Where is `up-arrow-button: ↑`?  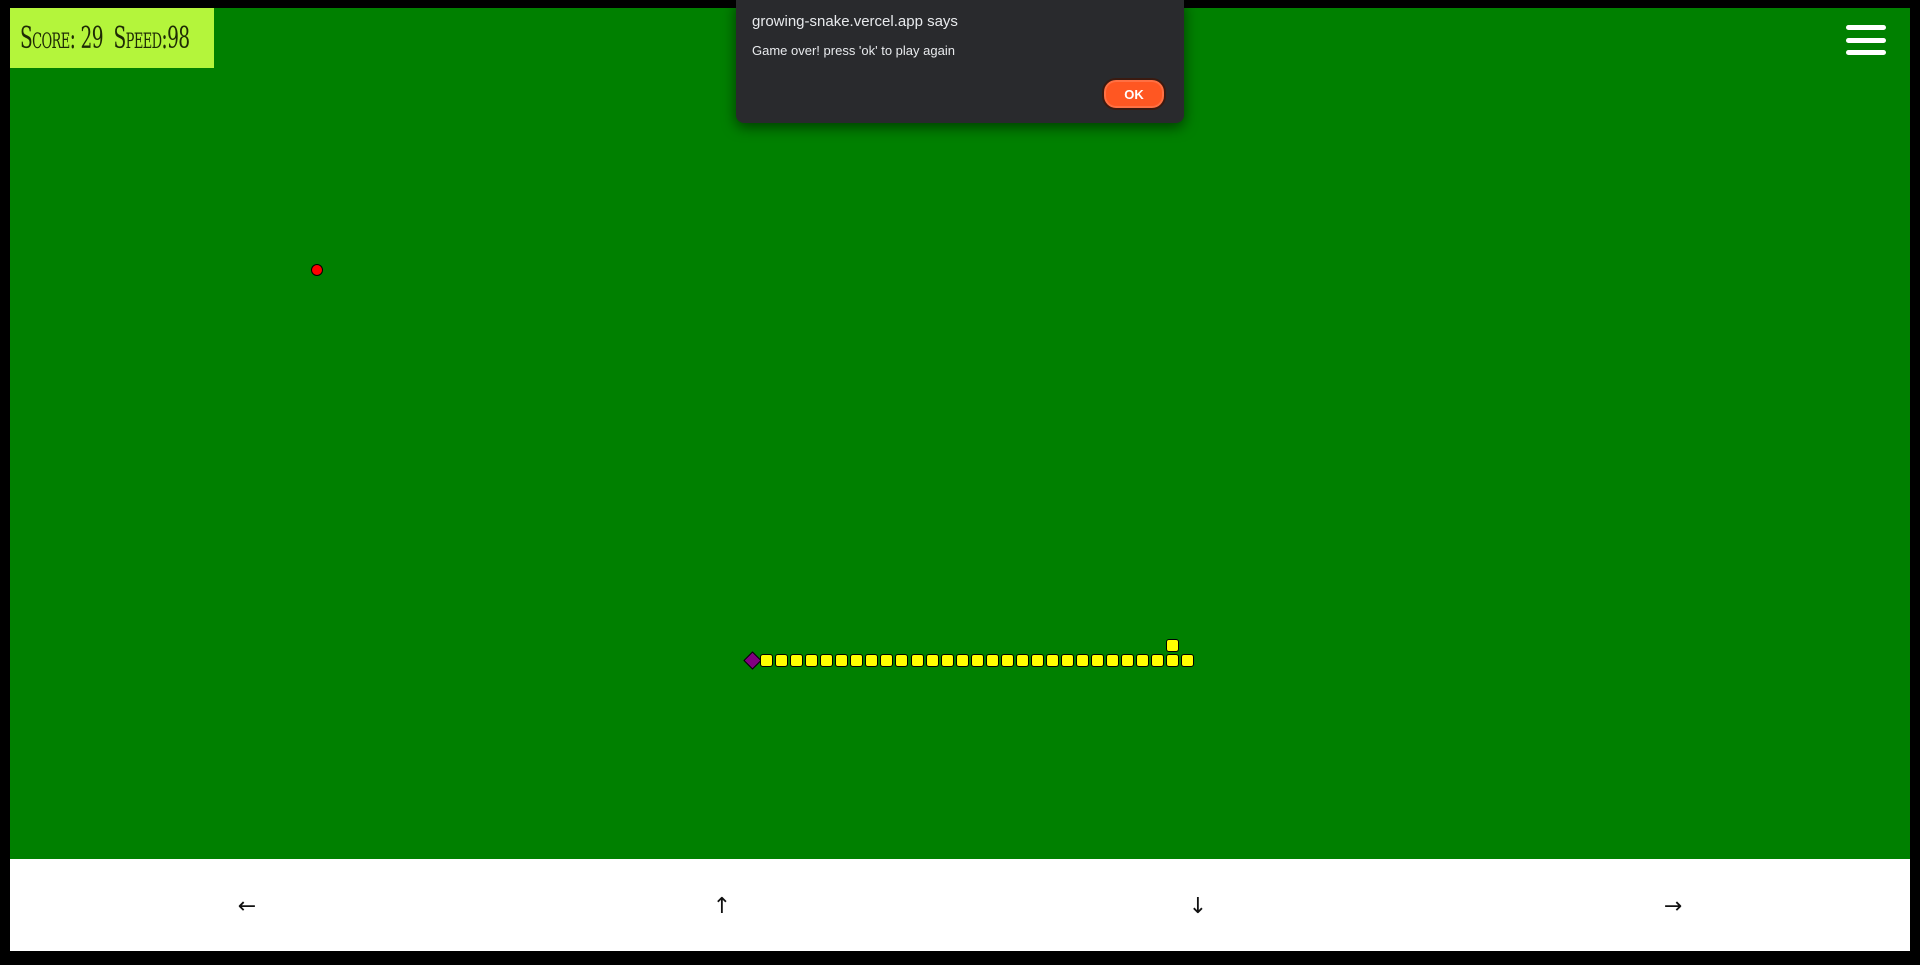
up-arrow-button: ↑ is located at coordinates (722, 906).